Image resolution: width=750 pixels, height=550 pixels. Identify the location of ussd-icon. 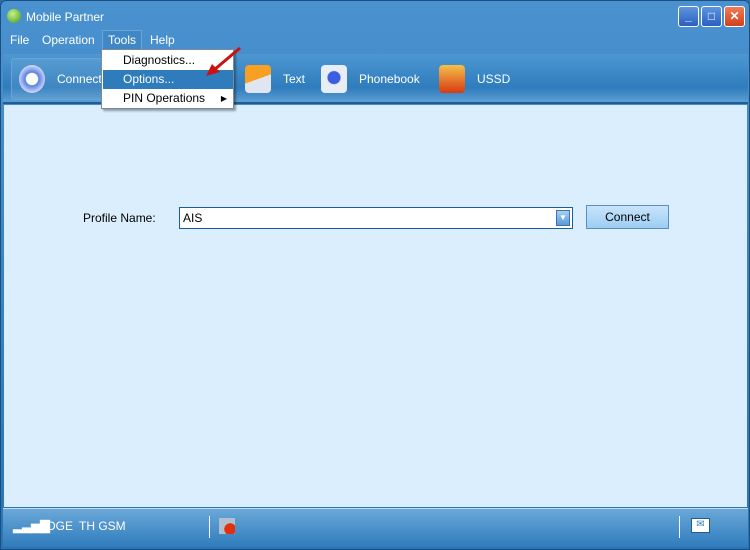
(452, 79).